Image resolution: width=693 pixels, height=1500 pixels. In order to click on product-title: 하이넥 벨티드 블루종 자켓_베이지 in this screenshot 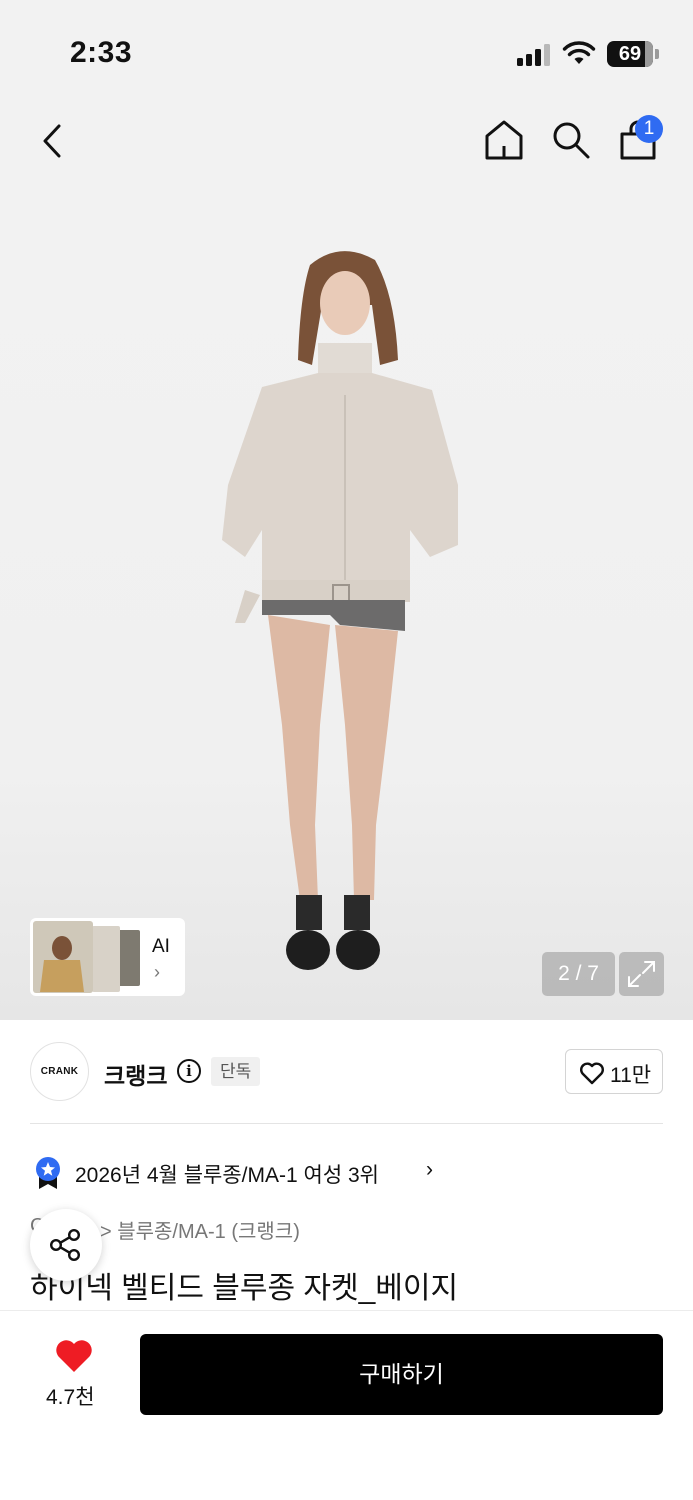, I will do `click(244, 1288)`.